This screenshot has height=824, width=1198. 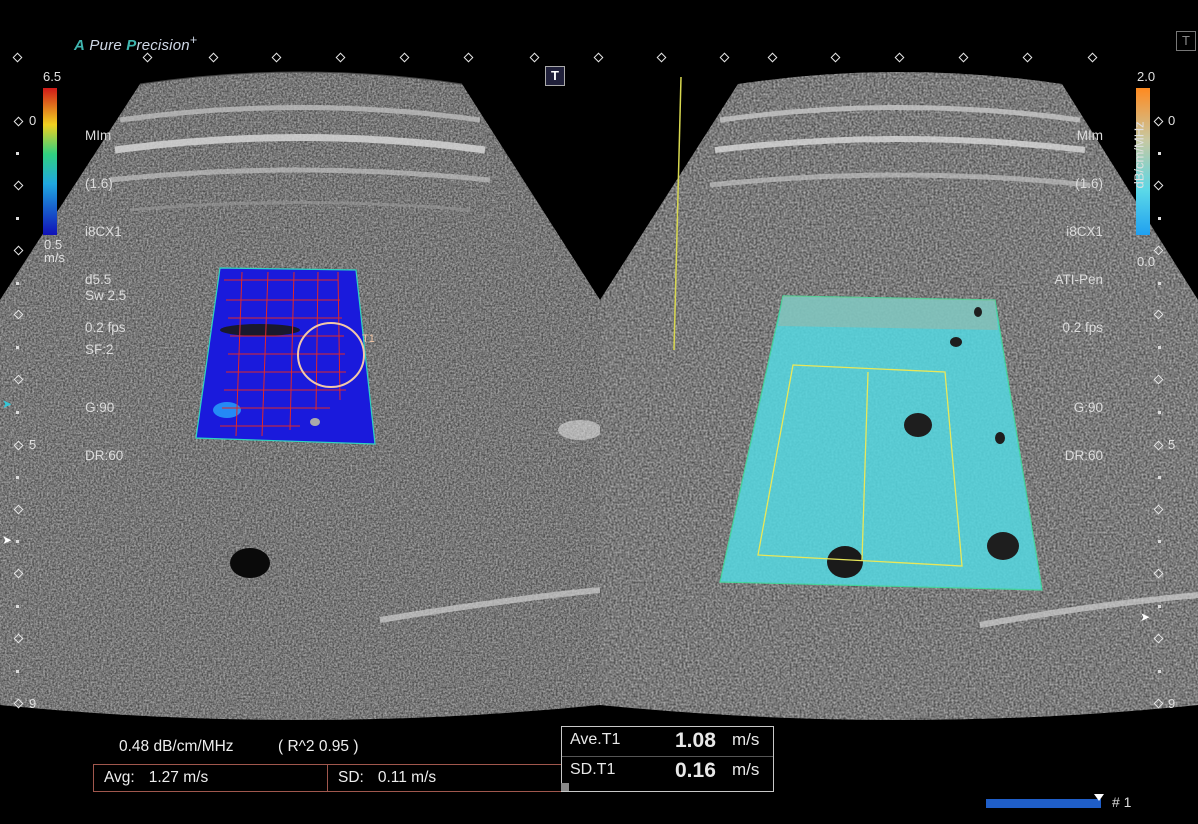 I want to click on avg-value: 1.27 m/s, so click(x=178, y=777).